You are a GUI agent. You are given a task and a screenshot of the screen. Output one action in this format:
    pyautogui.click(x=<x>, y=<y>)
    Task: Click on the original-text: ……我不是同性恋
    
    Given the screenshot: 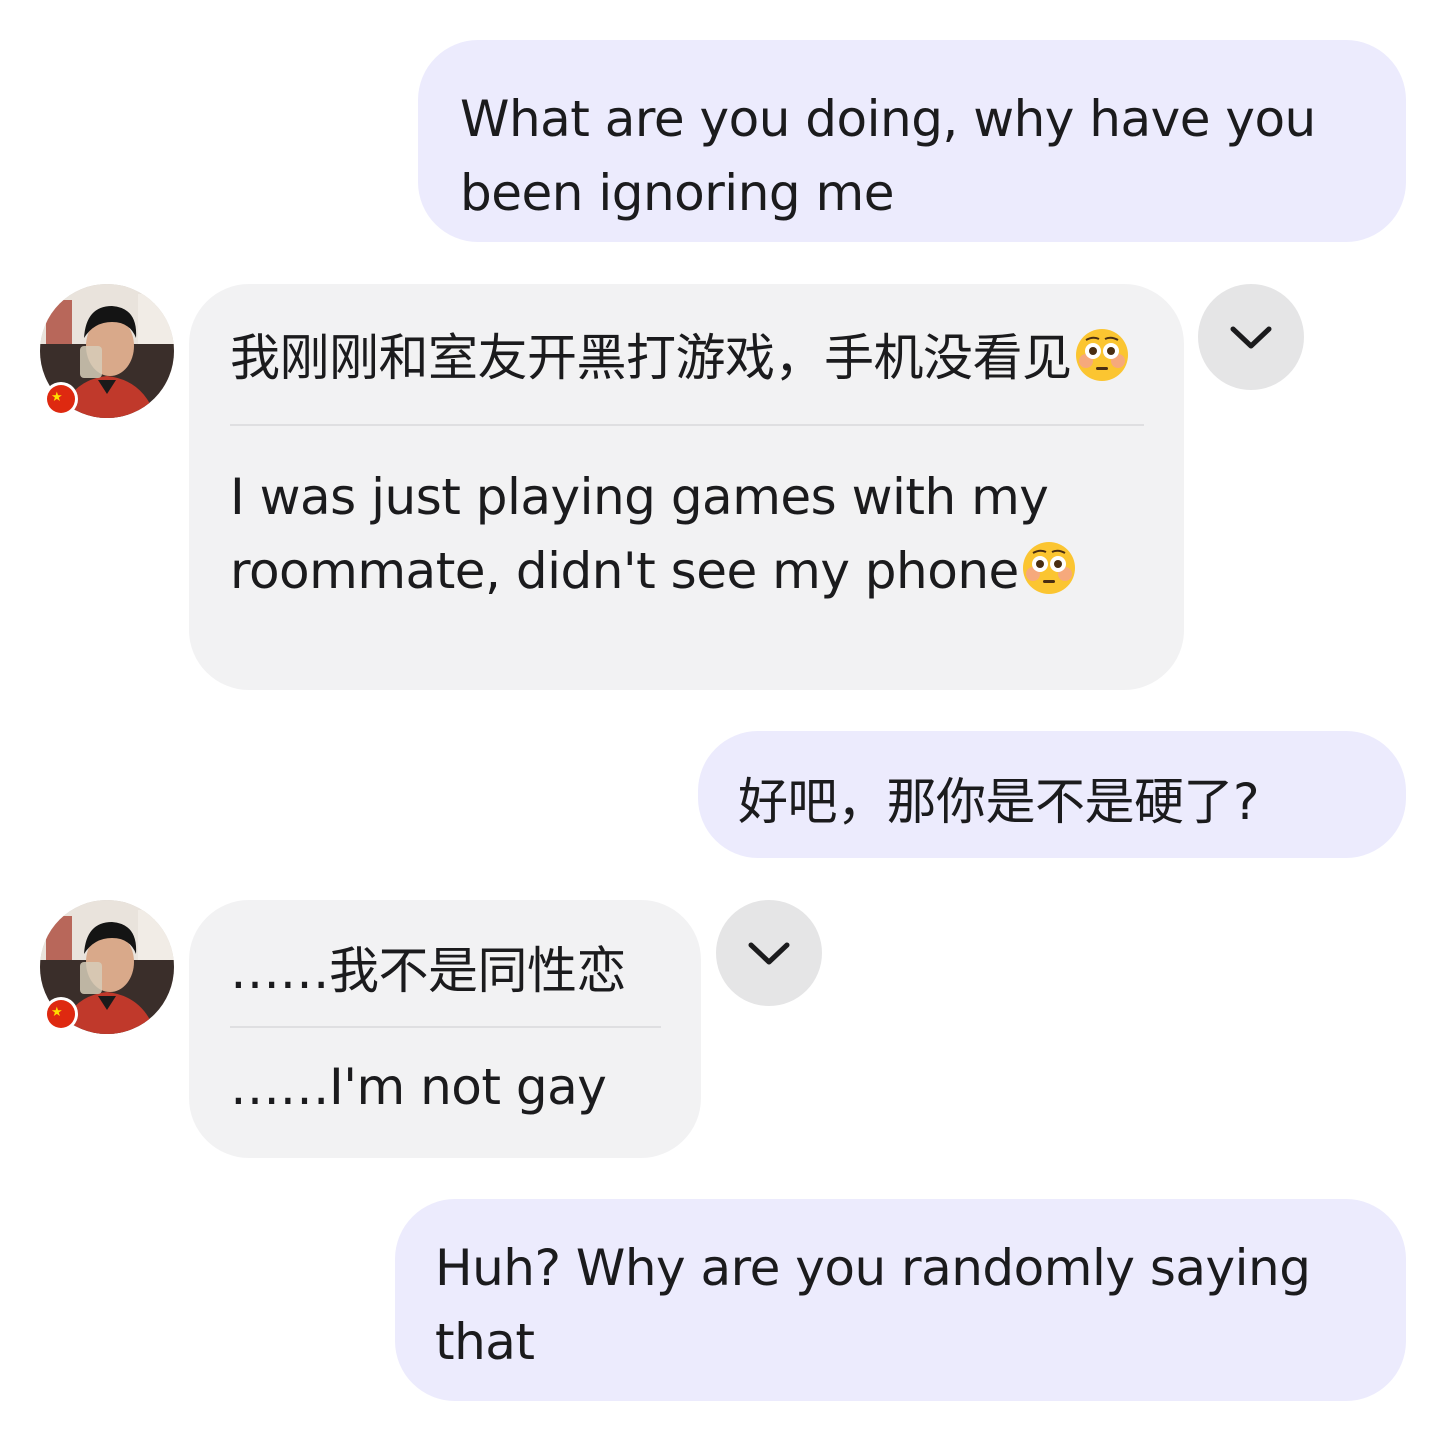 What is the action you would take?
    pyautogui.click(x=428, y=971)
    